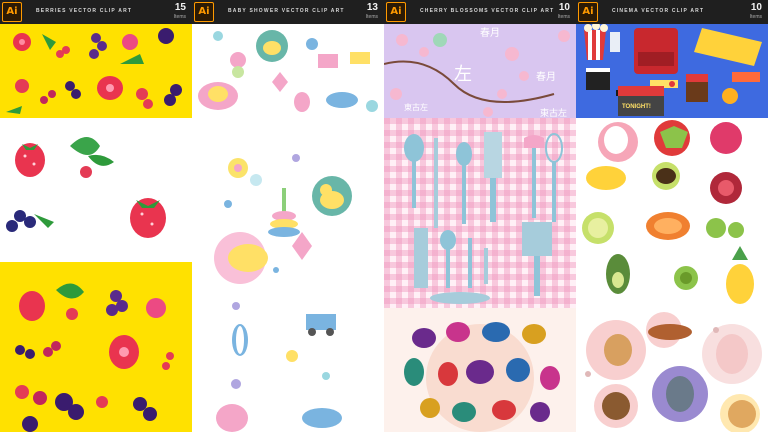  Describe the element at coordinates (480, 213) in the screenshot. I see `kitchen-utensils-preview` at that location.